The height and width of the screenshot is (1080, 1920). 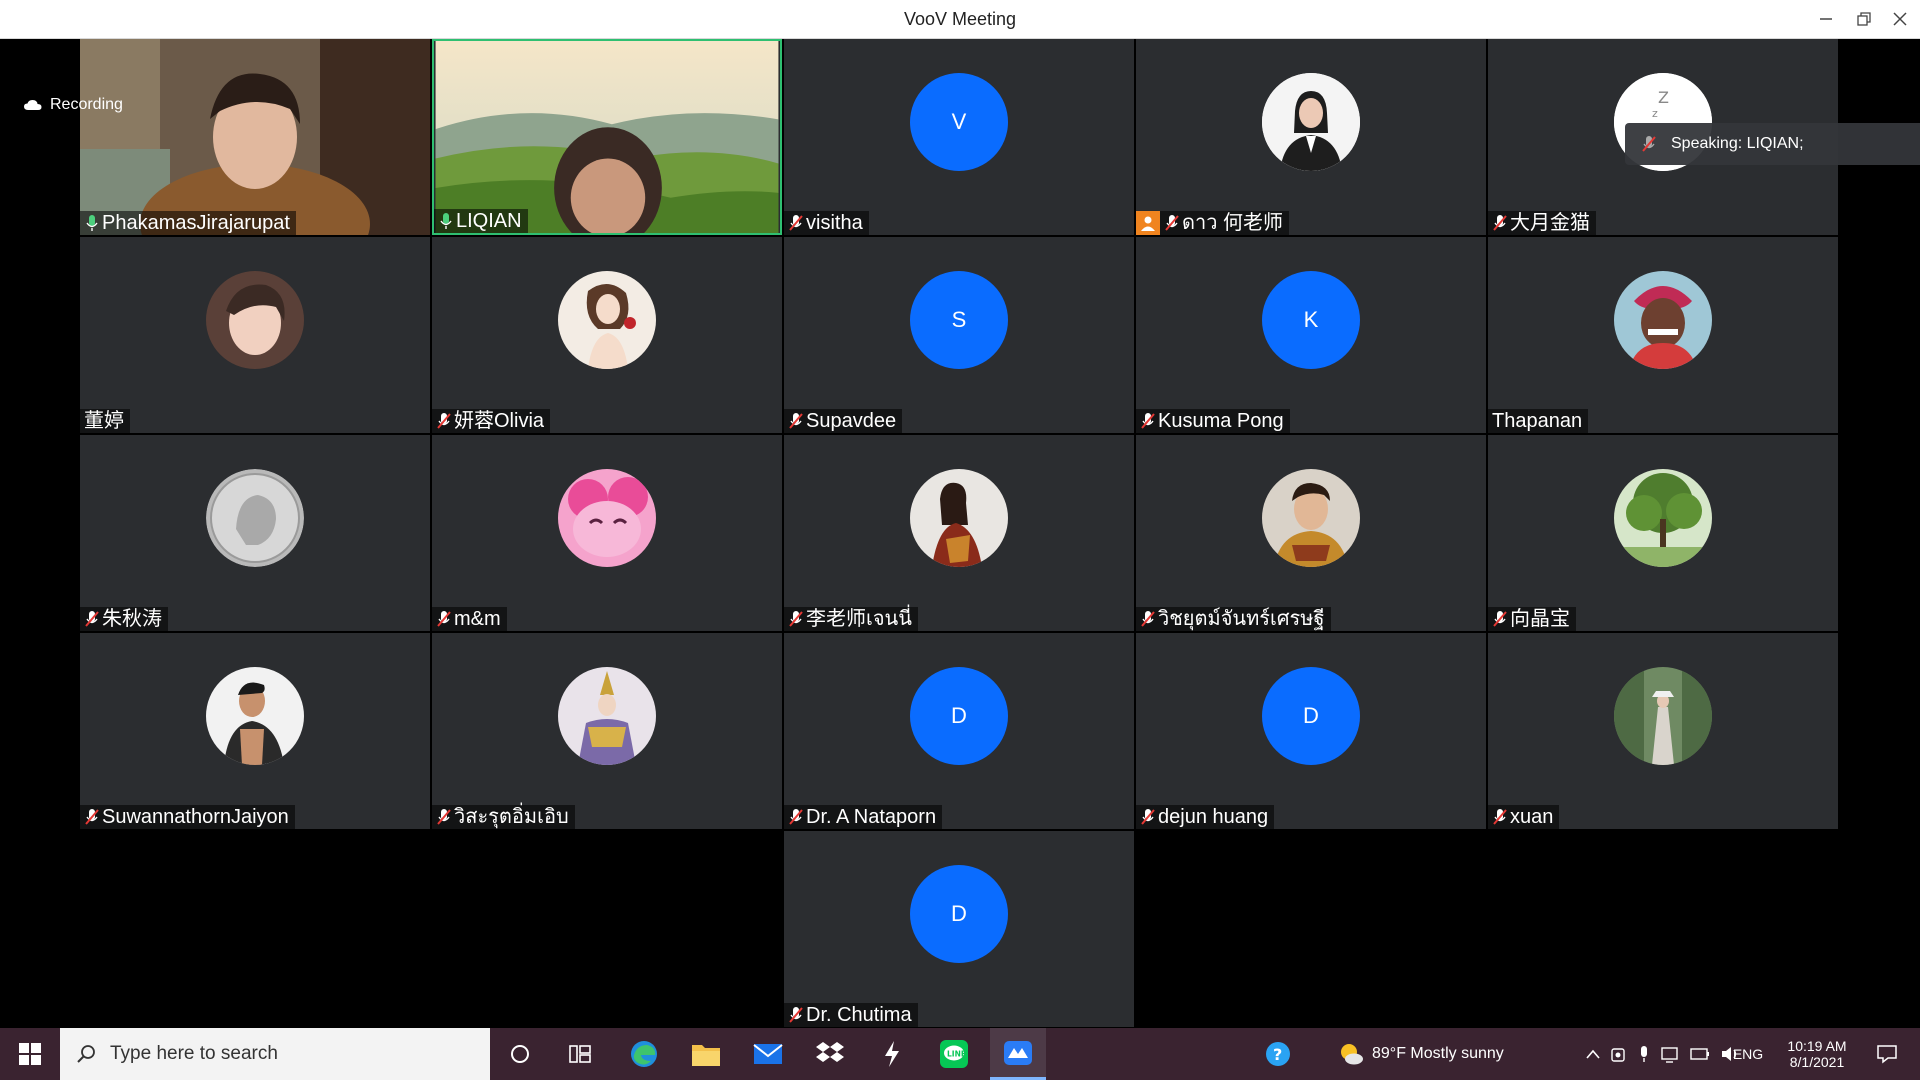 I want to click on edge-button, so click(x=644, y=1054).